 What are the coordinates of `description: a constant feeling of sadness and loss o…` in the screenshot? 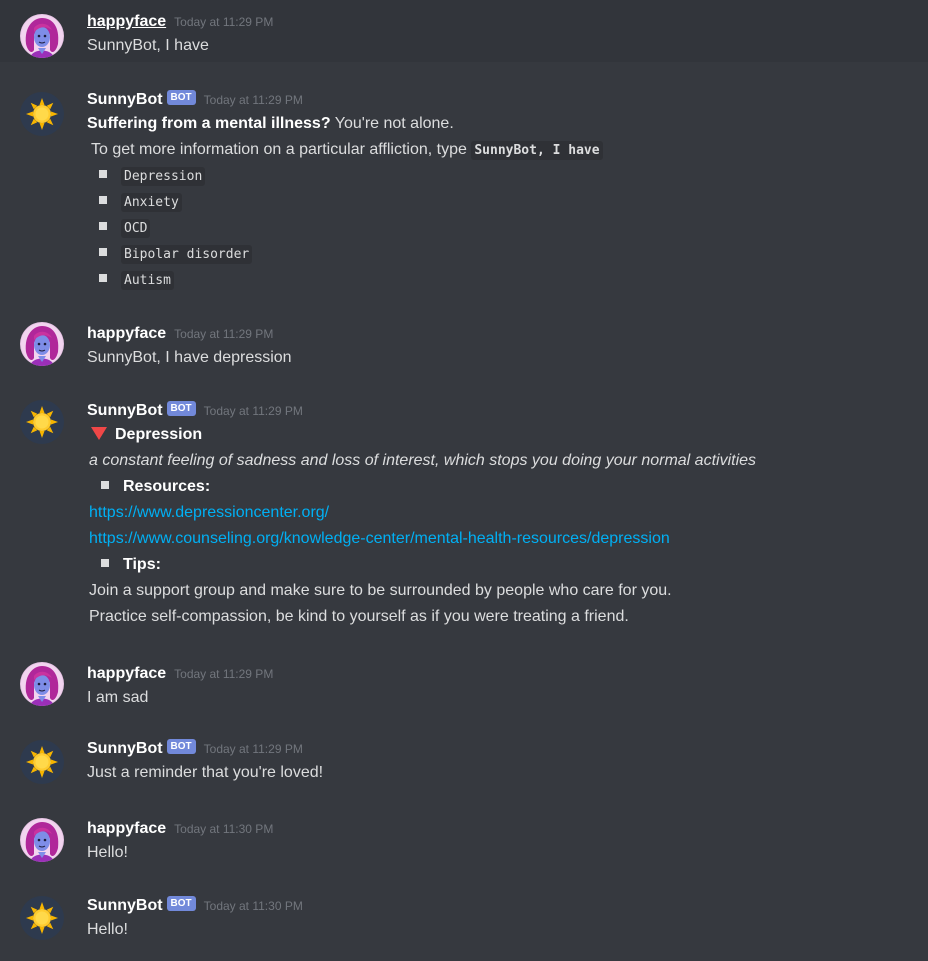 It's located at (423, 460).